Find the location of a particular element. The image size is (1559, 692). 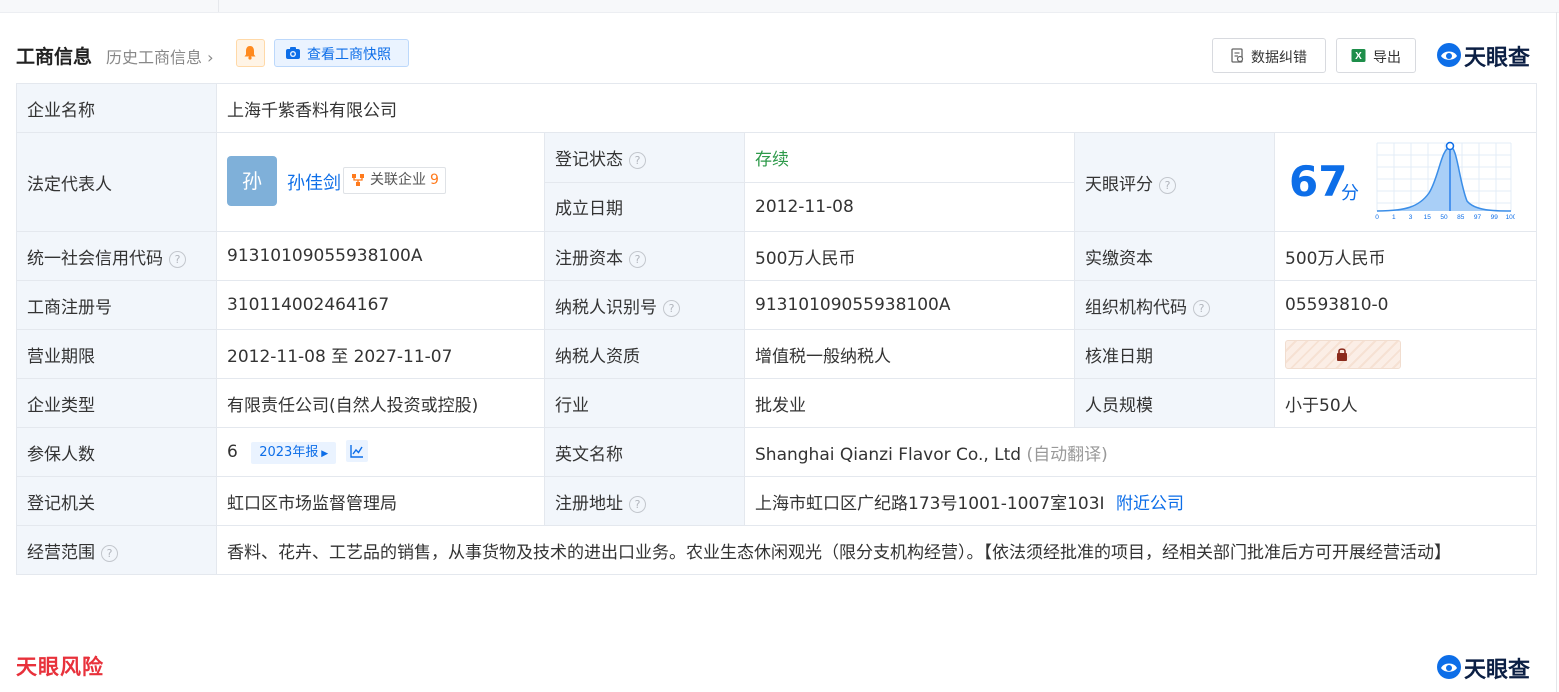

avatar: 孙 is located at coordinates (252, 181).